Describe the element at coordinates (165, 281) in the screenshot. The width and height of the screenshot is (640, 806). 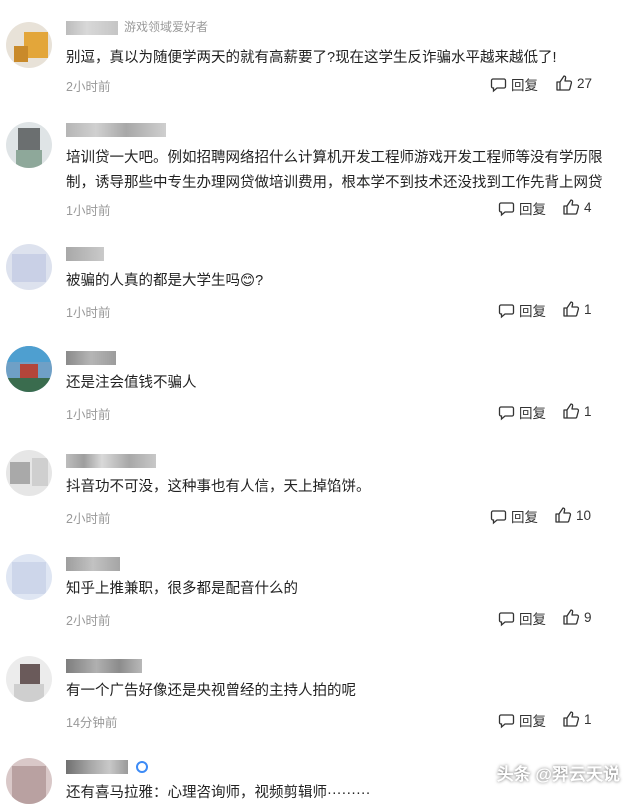
I see `comment-text: 被骗的人真的都是大学生吗😊?` at that location.